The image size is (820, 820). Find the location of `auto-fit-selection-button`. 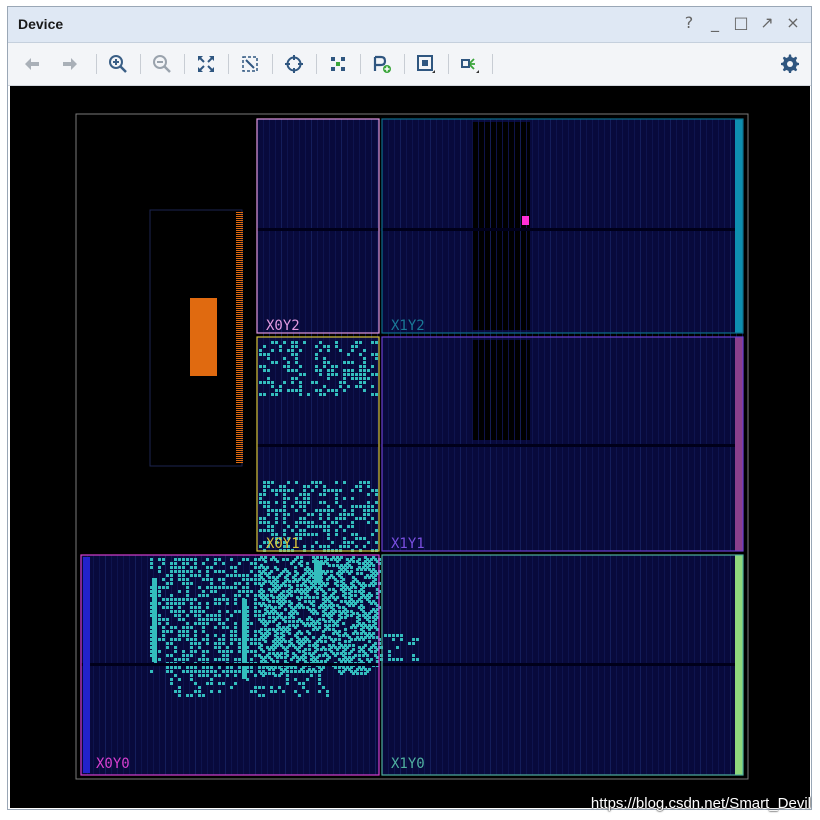

auto-fit-selection-button is located at coordinates (294, 64).